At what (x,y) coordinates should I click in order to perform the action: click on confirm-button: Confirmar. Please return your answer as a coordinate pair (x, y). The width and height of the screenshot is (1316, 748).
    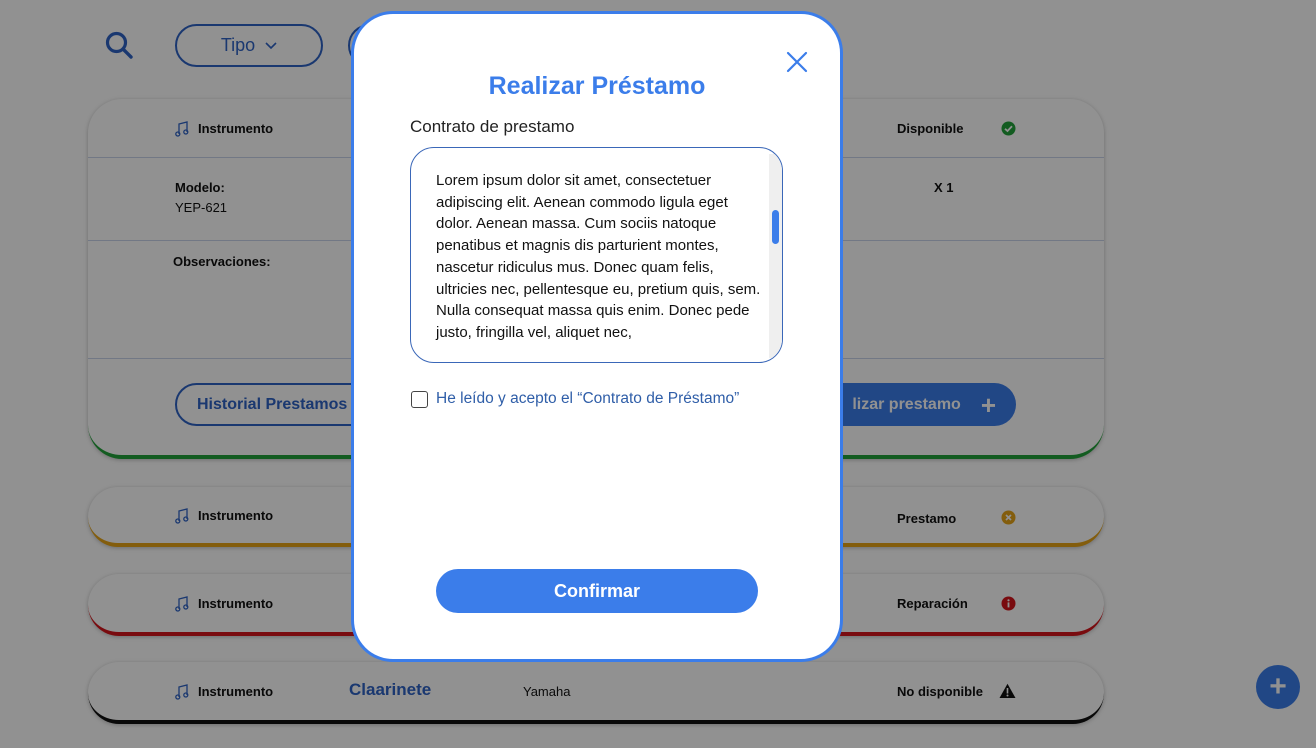
    Looking at the image, I should click on (597, 591).